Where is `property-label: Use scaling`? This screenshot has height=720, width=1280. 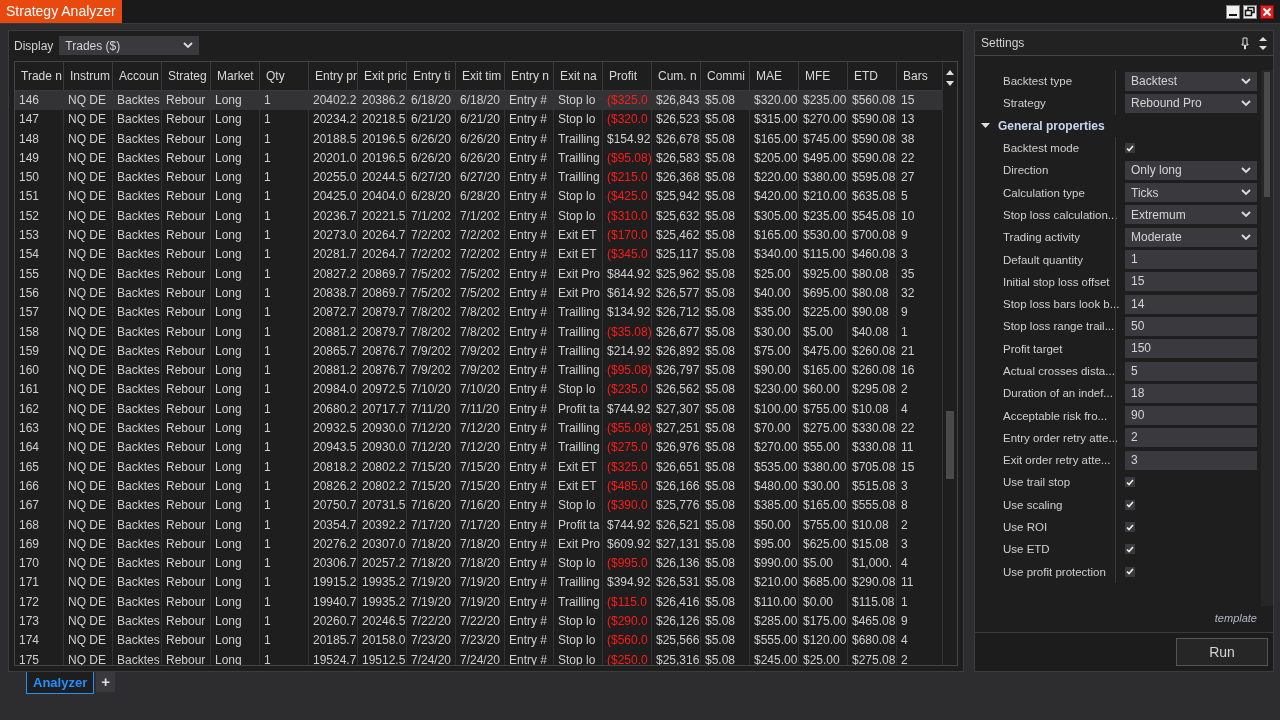
property-label: Use scaling is located at coordinates (1033, 504).